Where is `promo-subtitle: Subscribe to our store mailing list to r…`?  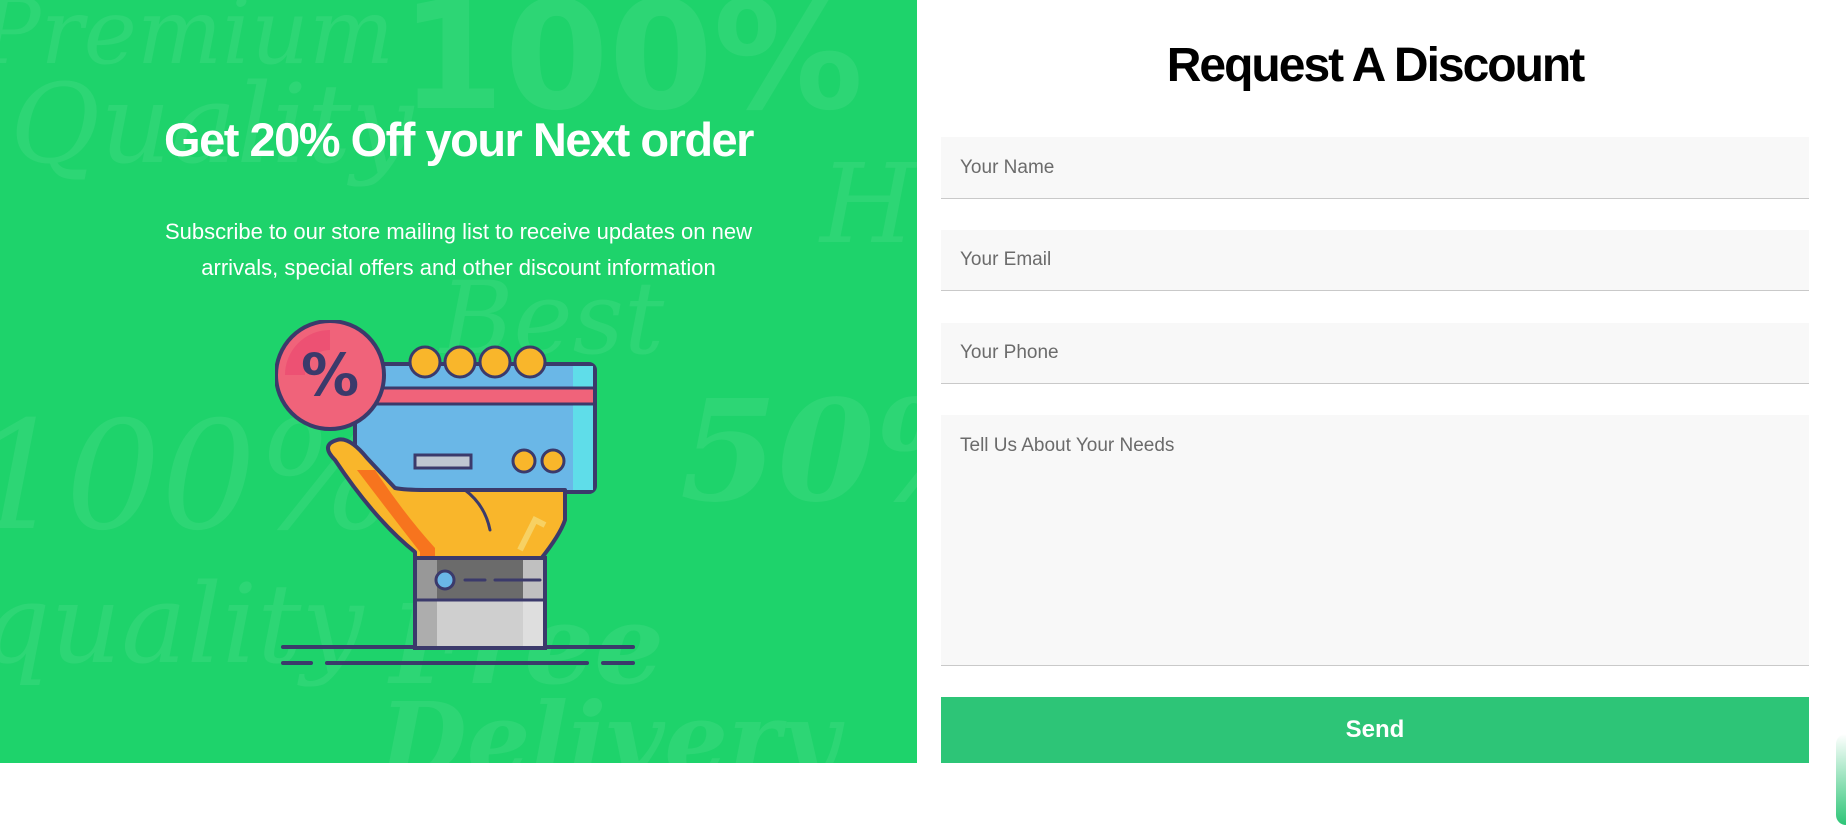
promo-subtitle: Subscribe to our store mailing list to r… is located at coordinates (458, 249).